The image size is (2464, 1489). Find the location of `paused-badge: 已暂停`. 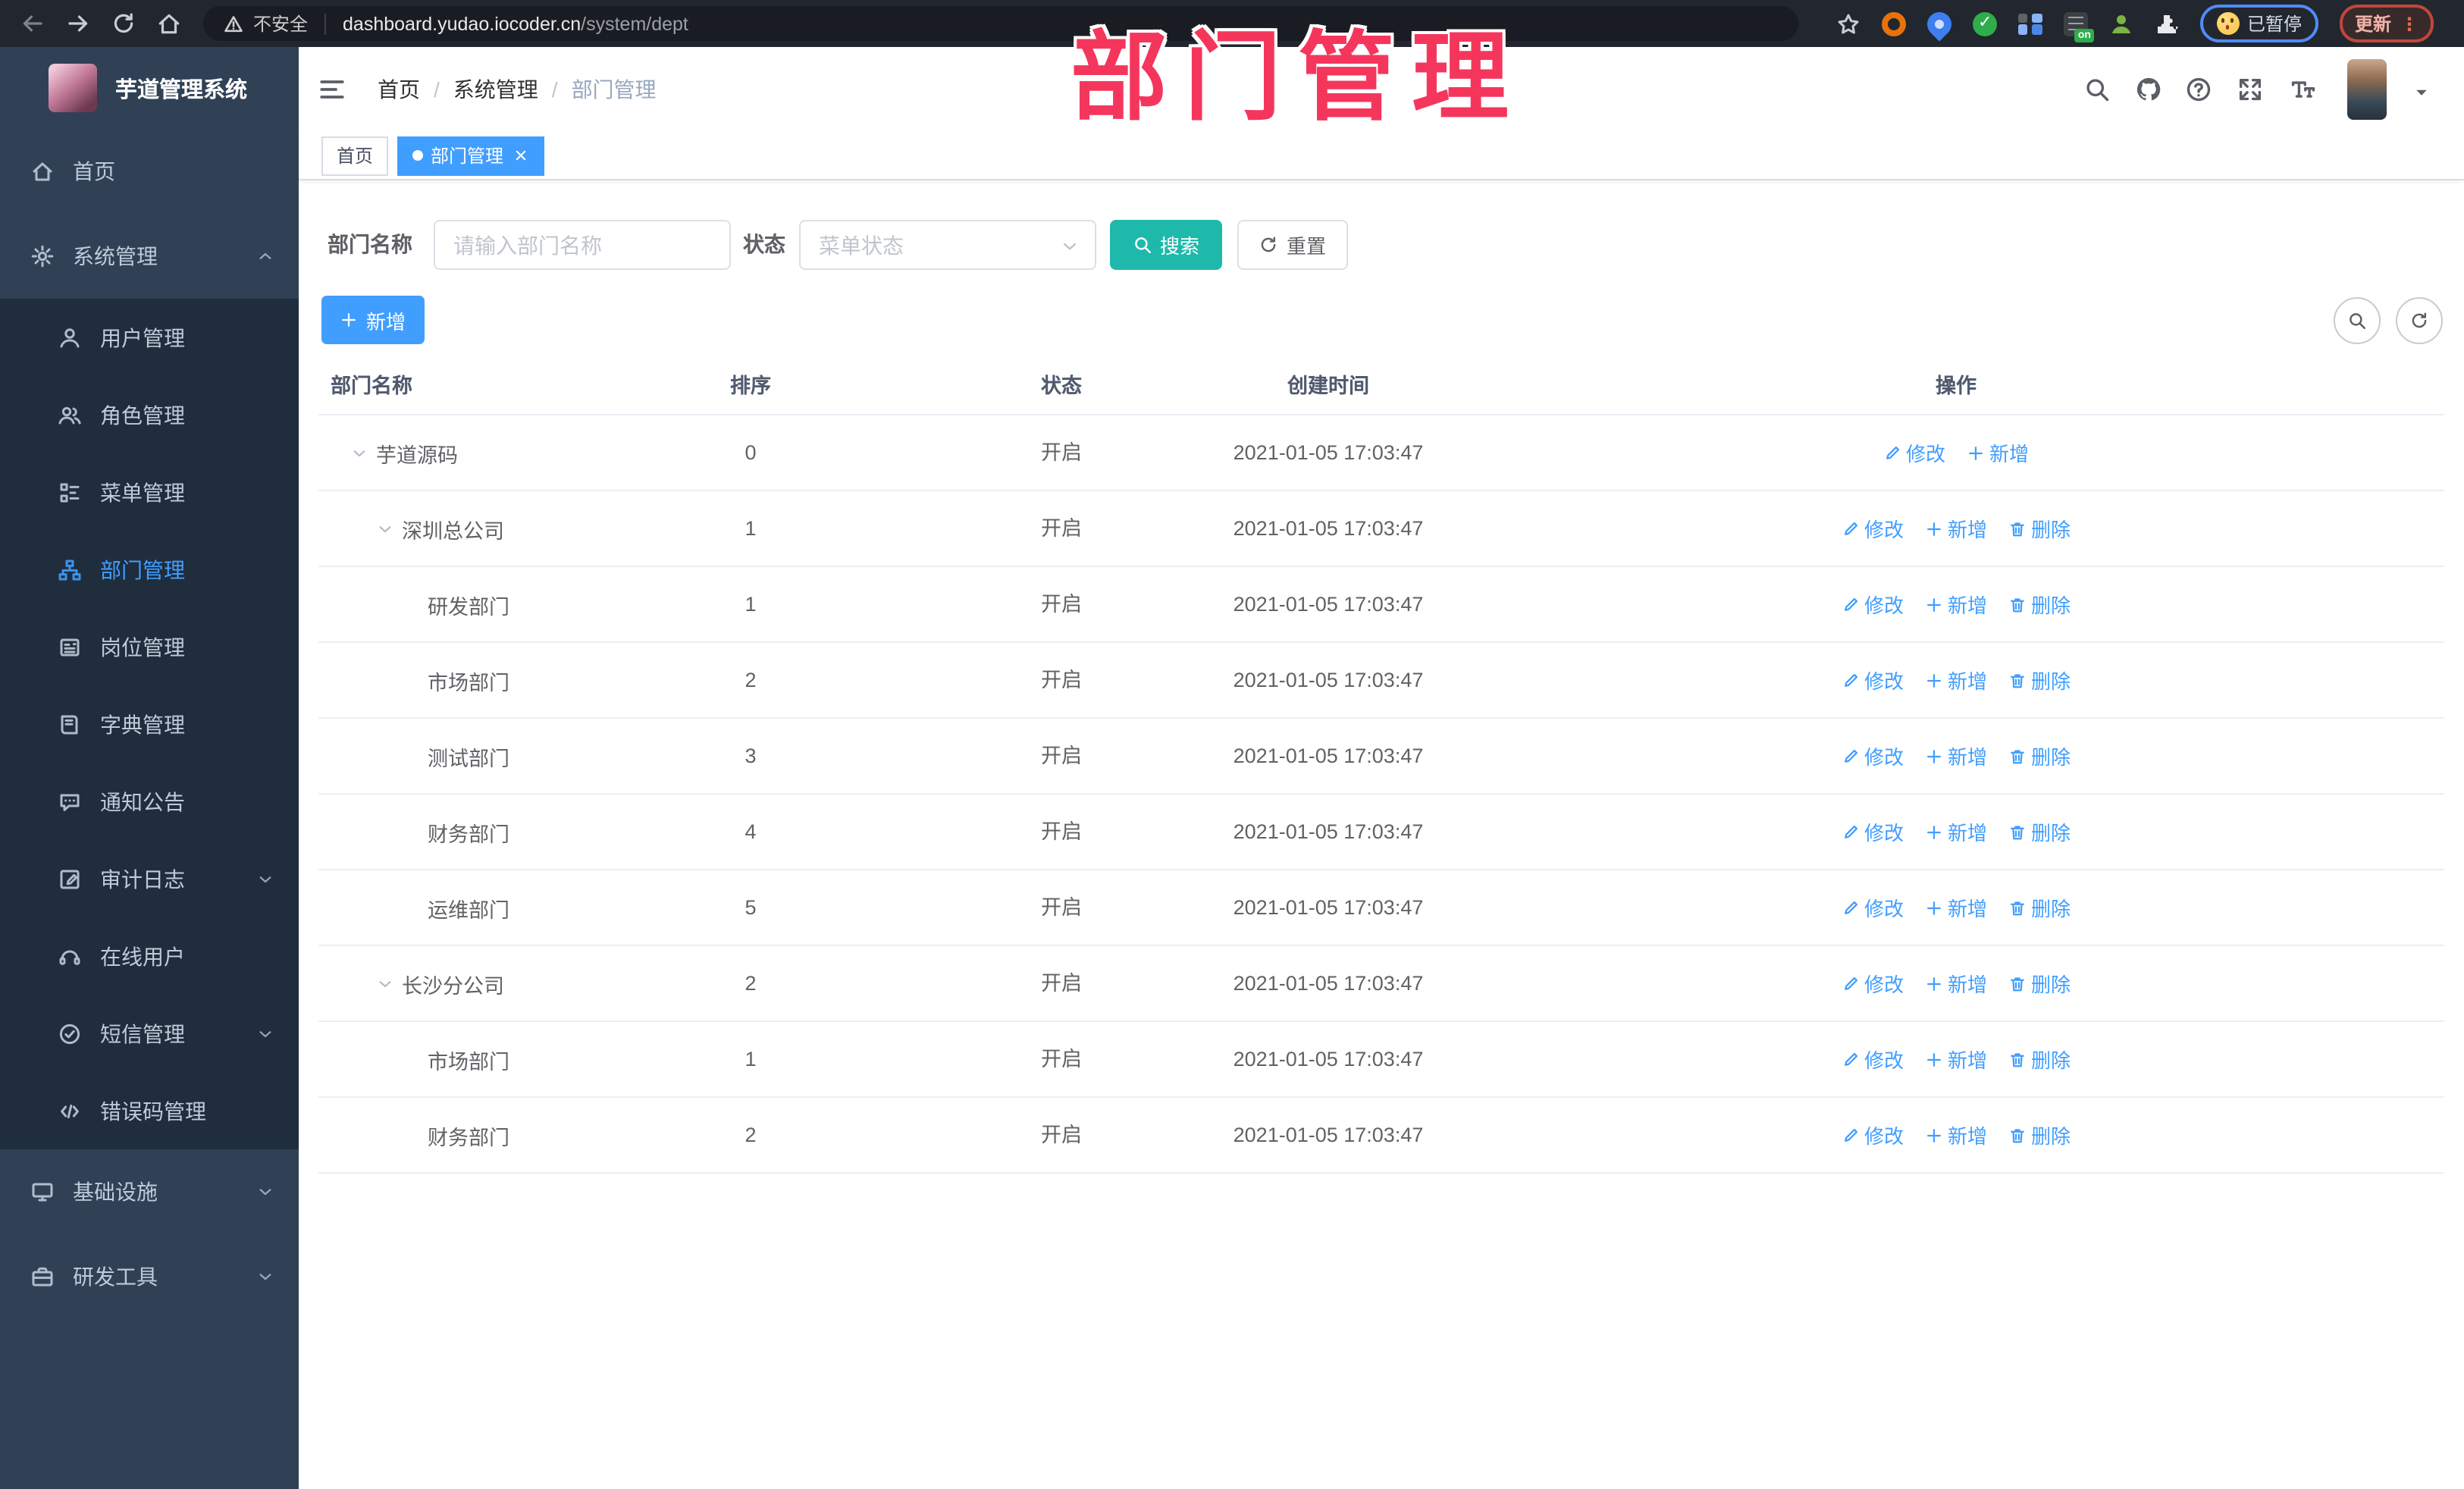

paused-badge: 已暂停 is located at coordinates (2258, 23).